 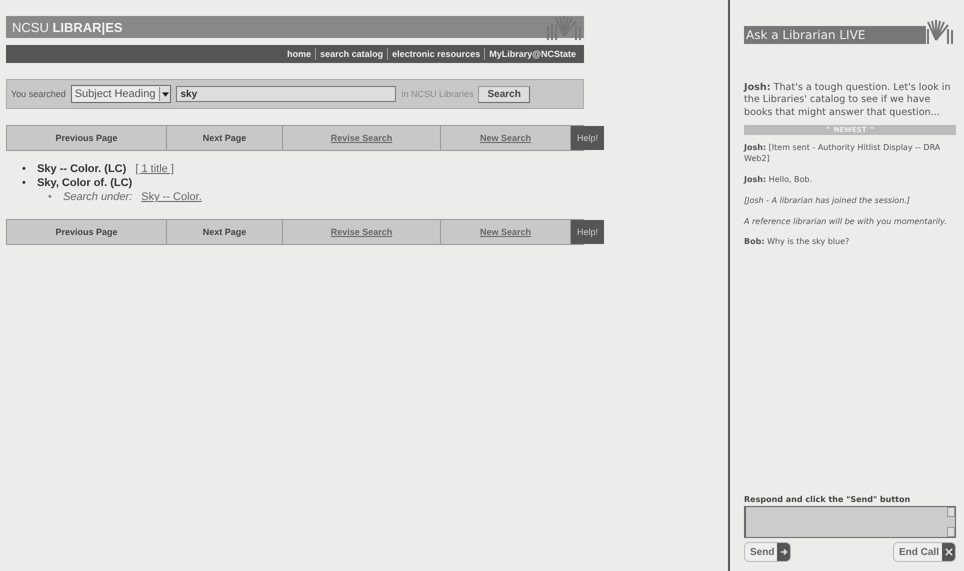 What do you see at coordinates (437, 94) in the screenshot?
I see `scope-label: in NCSU Libraries` at bounding box center [437, 94].